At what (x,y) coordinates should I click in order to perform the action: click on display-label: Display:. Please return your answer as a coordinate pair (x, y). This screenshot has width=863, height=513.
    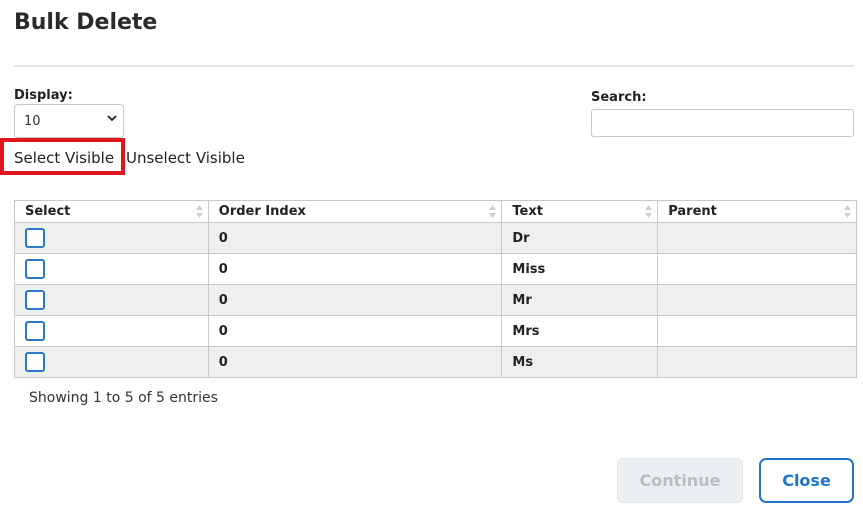
    Looking at the image, I should click on (43, 95).